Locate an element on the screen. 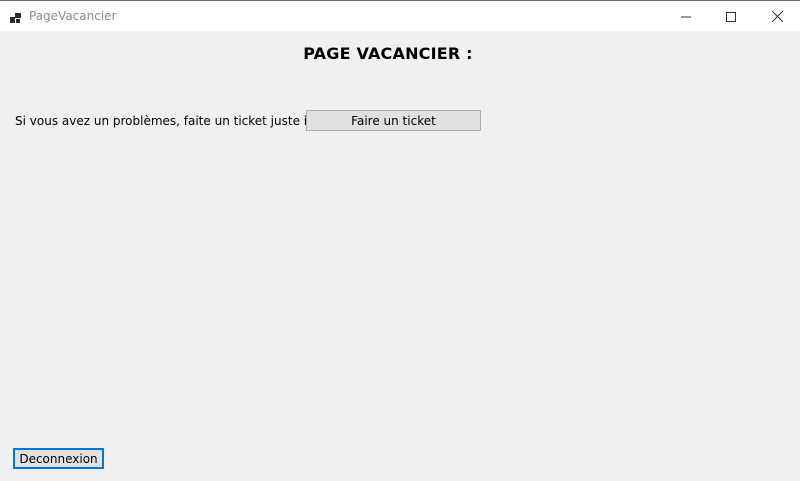  minimize-icon is located at coordinates (686, 16).